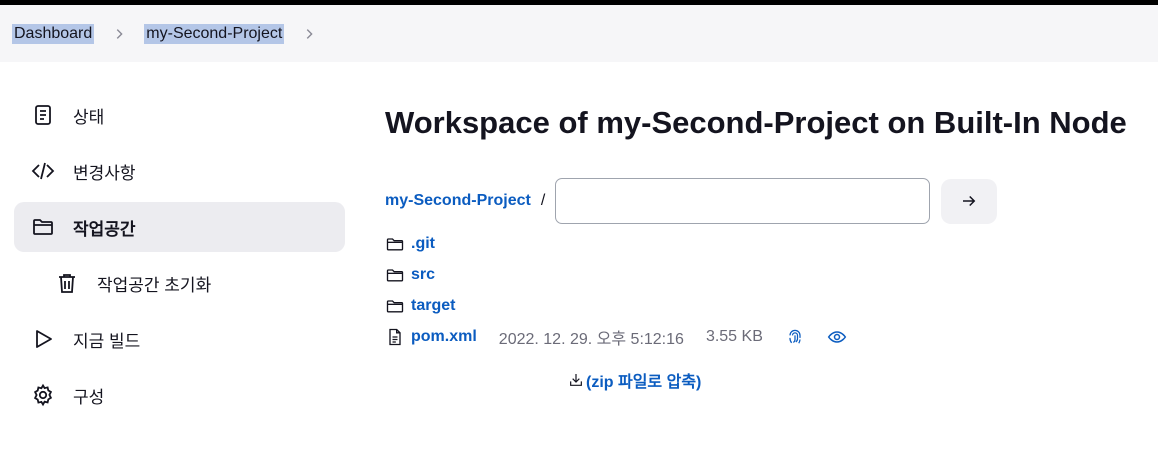 This screenshot has height=450, width=1158. Describe the element at coordinates (591, 339) in the screenshot. I see `file-date: 2022. 12. 29. 오후 5:12:16` at that location.